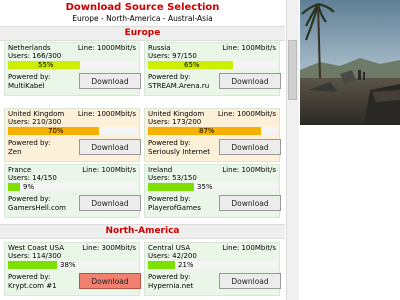  I want to click on page-title: Download Source Selection, so click(142, 7).